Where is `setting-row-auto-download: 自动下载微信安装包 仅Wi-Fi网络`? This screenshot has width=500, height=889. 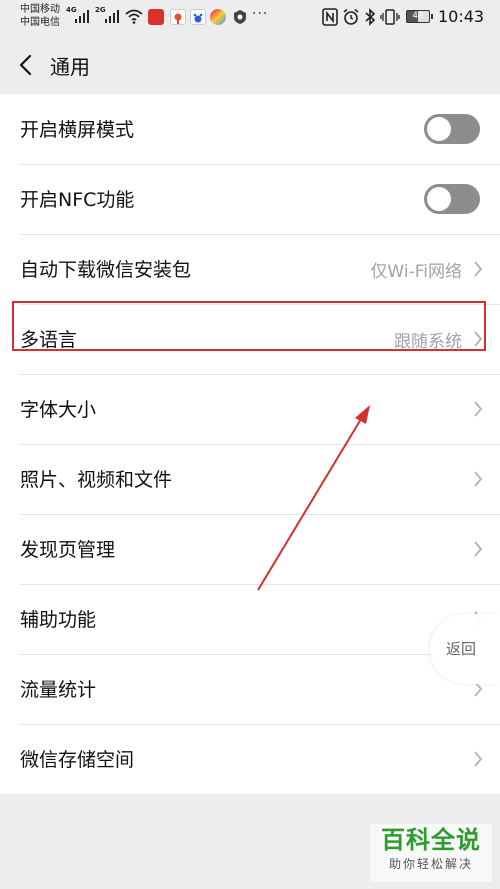
setting-row-auto-download: 自动下载微信安装包 仅Wi-Fi网络 is located at coordinates (250, 269).